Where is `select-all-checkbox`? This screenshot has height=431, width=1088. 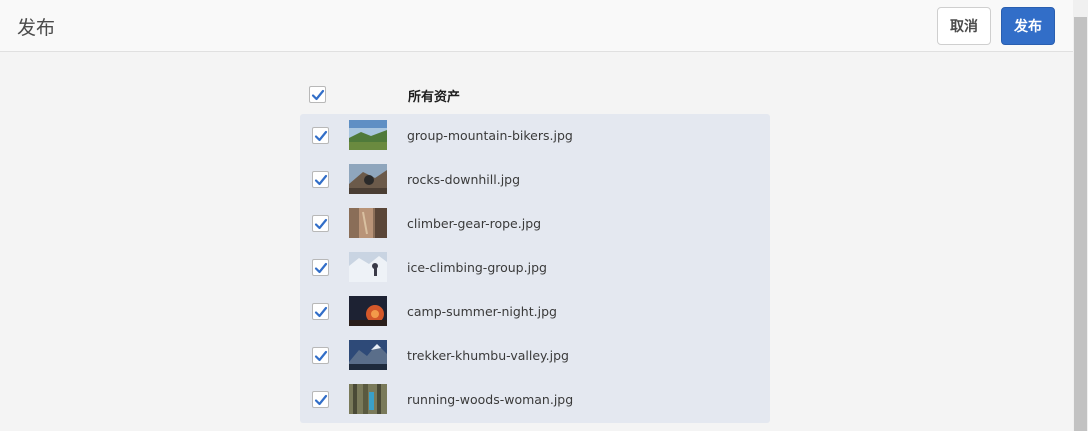 select-all-checkbox is located at coordinates (317, 94).